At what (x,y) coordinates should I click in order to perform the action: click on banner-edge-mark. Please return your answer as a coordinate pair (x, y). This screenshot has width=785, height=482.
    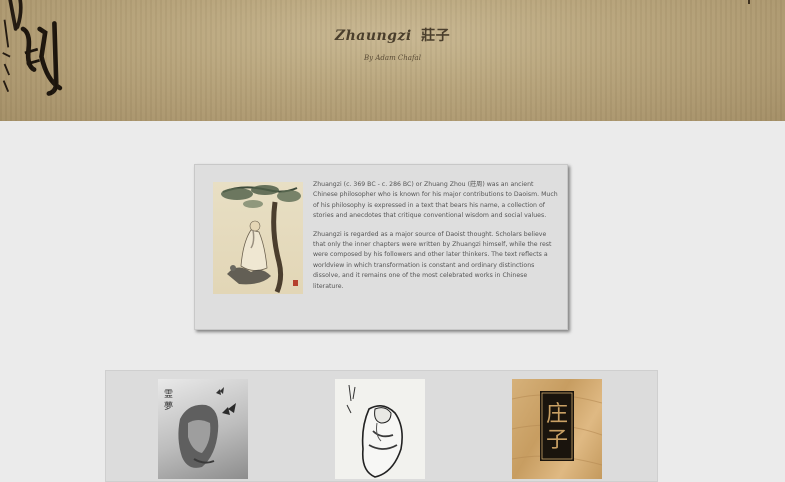
    Looking at the image, I should click on (749, 2).